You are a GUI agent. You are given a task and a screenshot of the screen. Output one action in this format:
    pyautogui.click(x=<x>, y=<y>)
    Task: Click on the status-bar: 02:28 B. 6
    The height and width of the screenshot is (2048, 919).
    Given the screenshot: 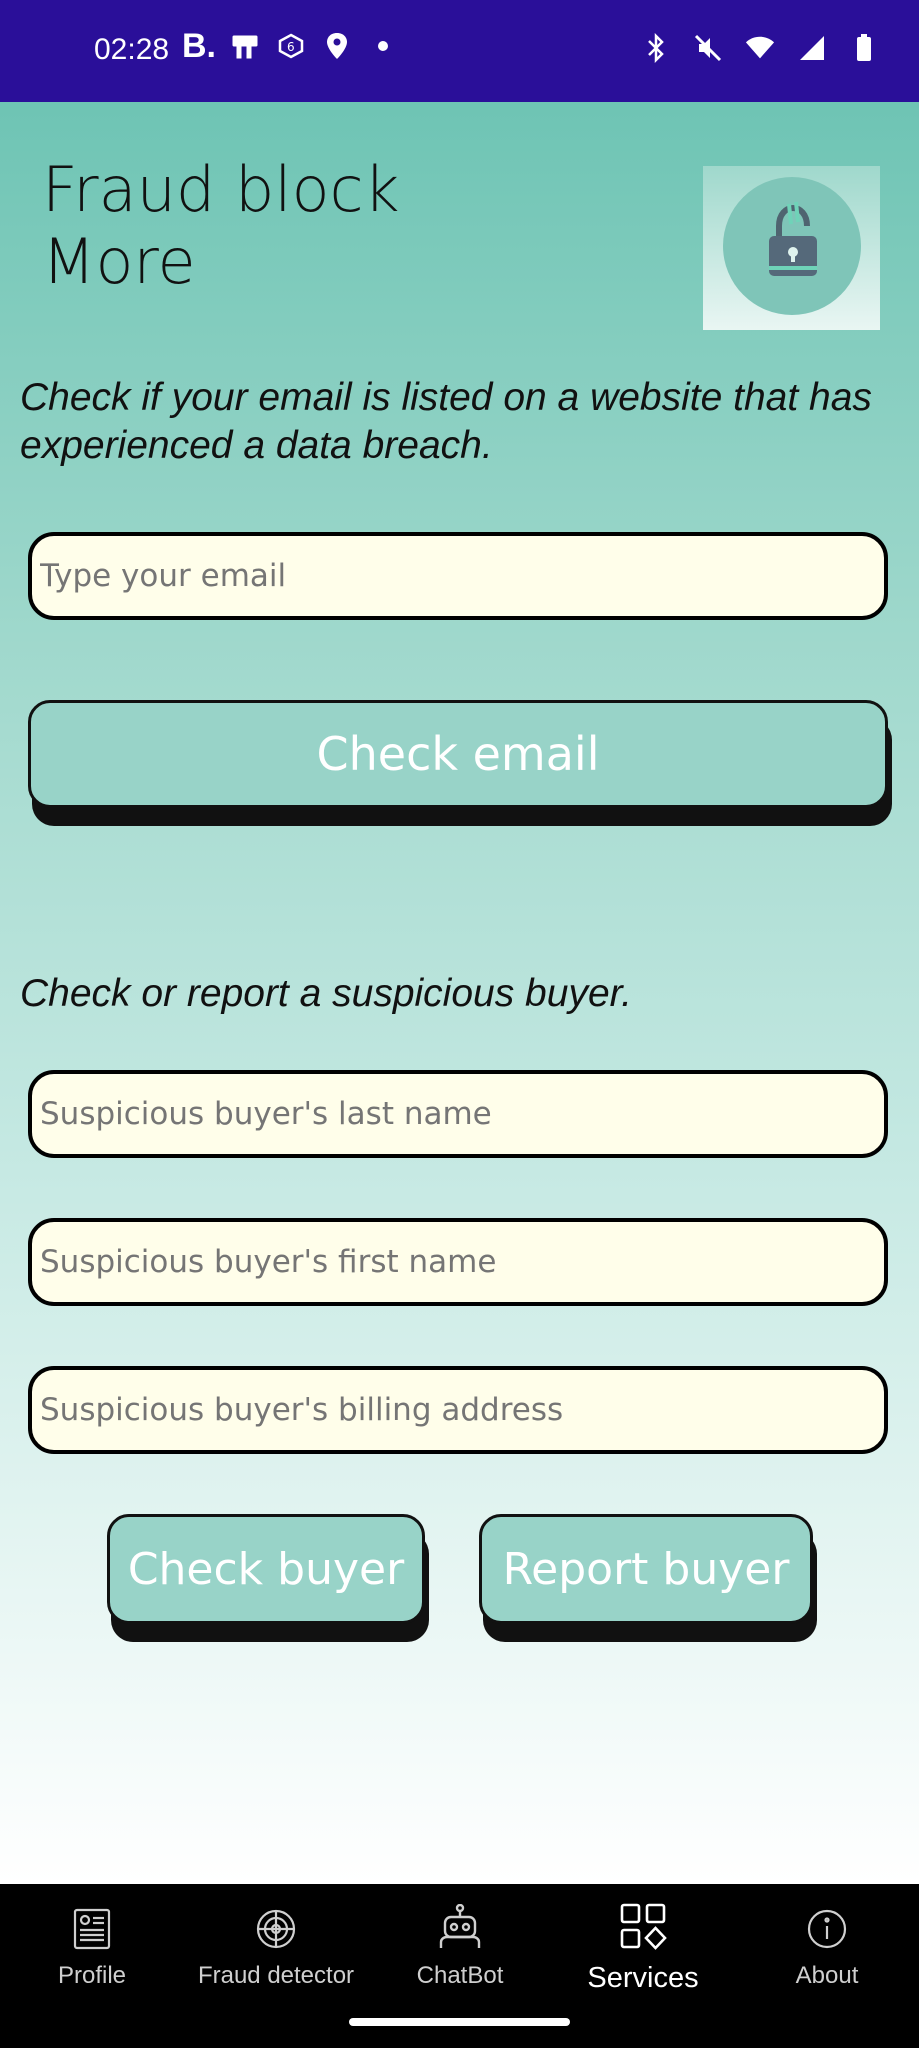 What is the action you would take?
    pyautogui.click(x=459, y=51)
    